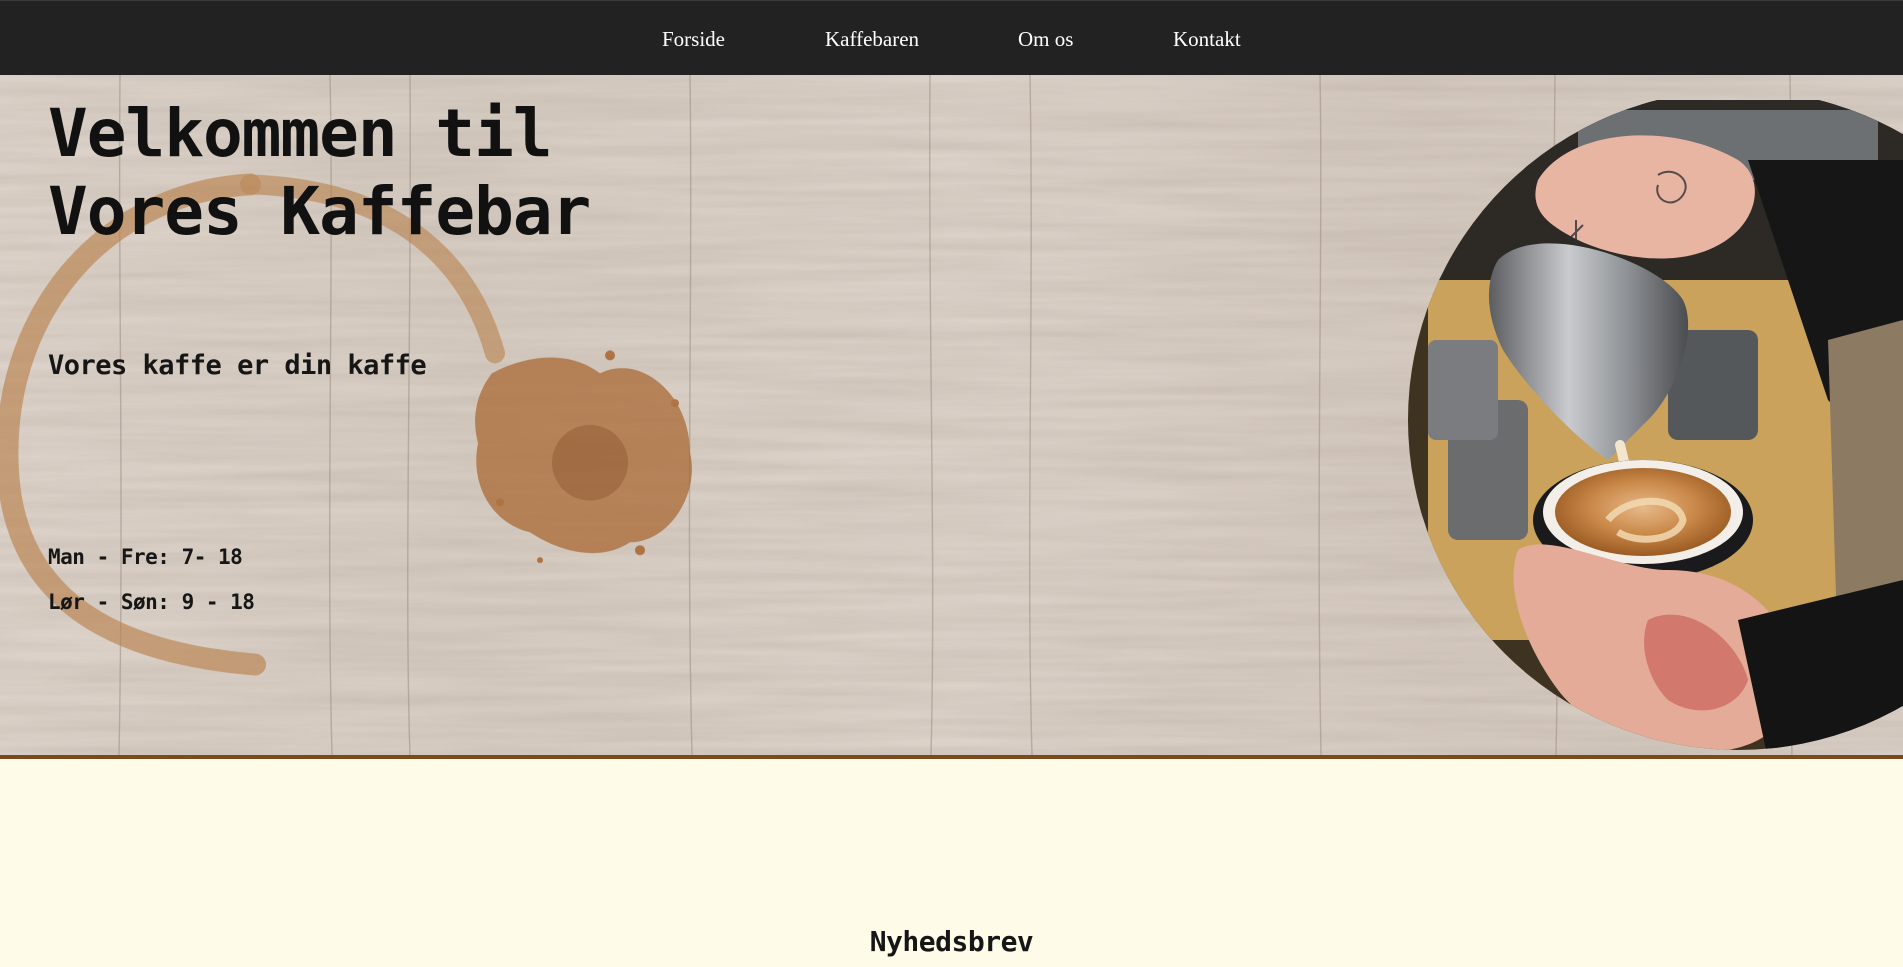 This screenshot has height=967, width=1903. I want to click on top-navigation: Forside Kaffebaren Om os Kontakt, so click(951, 37).